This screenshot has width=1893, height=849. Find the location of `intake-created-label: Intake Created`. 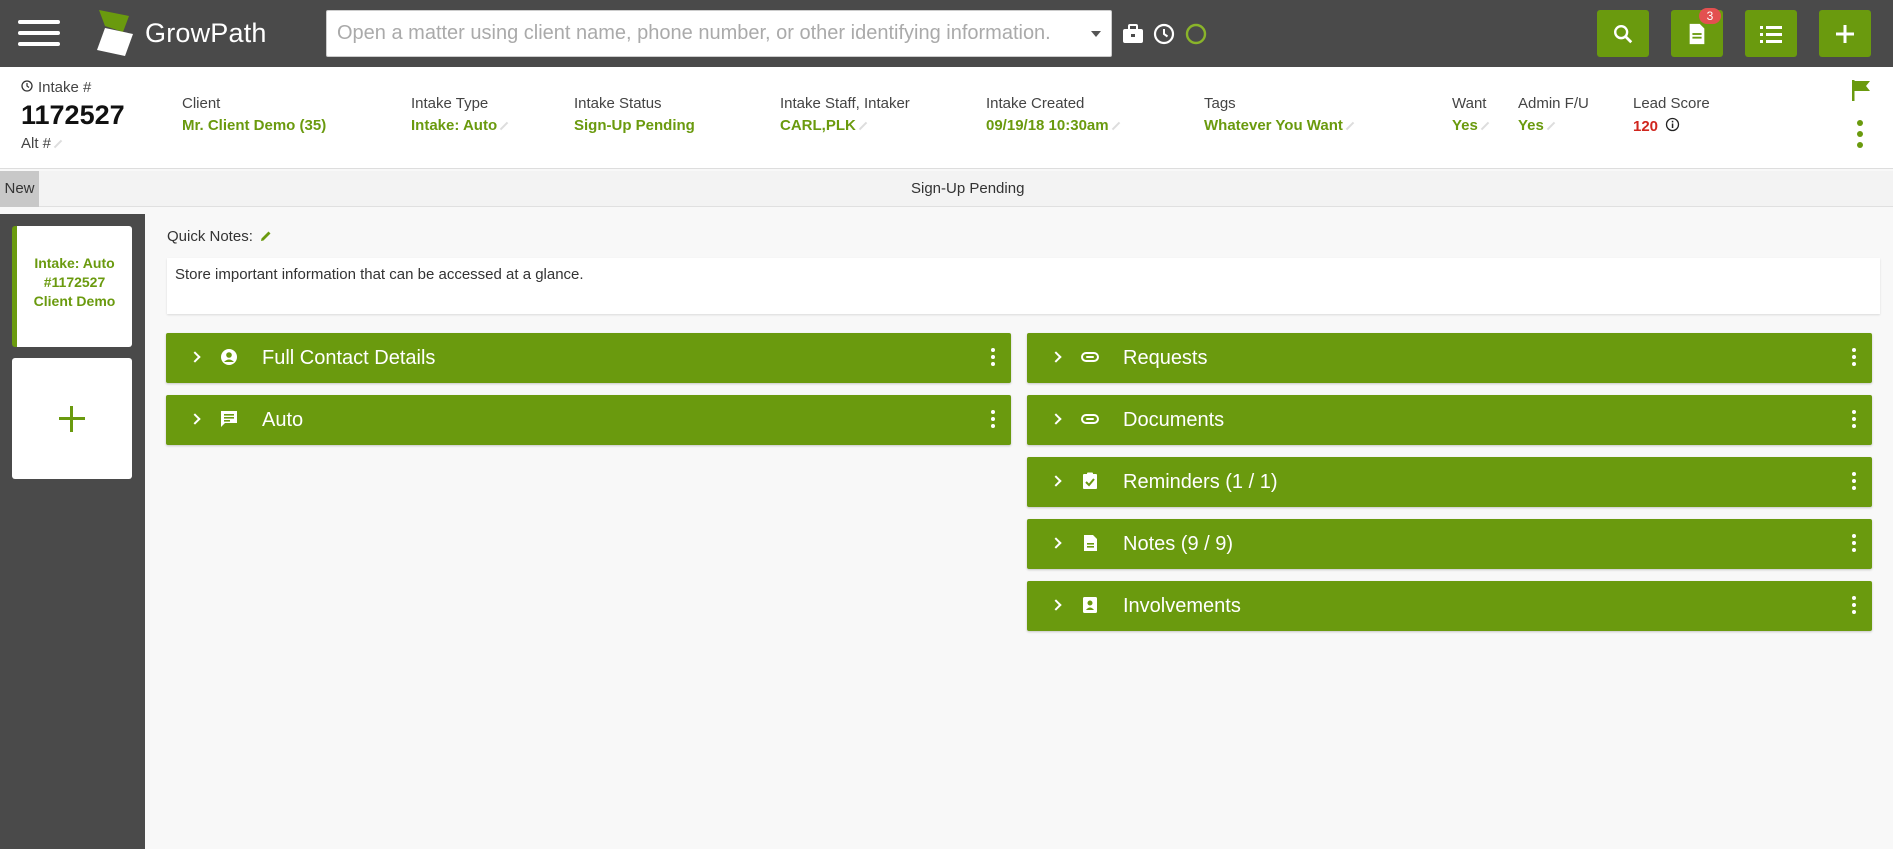

intake-created-label: Intake Created is located at coordinates (1035, 103).